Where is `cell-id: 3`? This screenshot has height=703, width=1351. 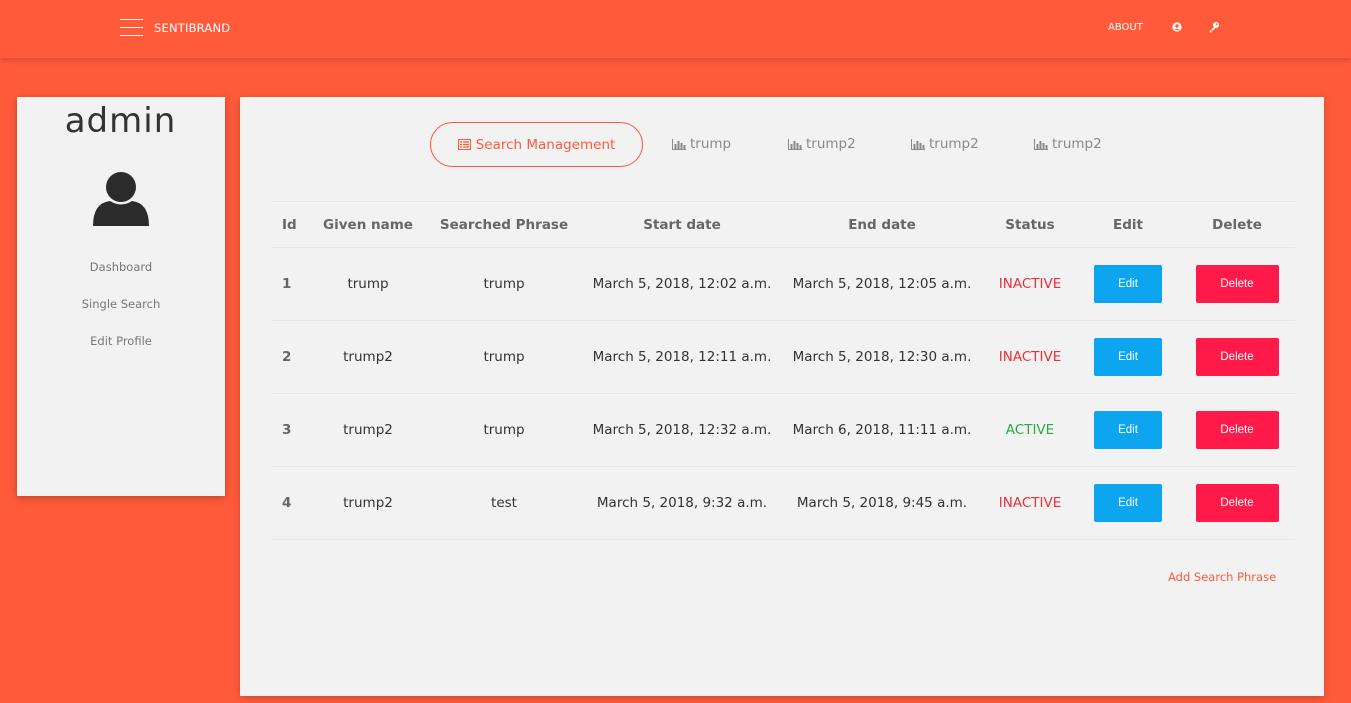 cell-id: 3 is located at coordinates (291, 430).